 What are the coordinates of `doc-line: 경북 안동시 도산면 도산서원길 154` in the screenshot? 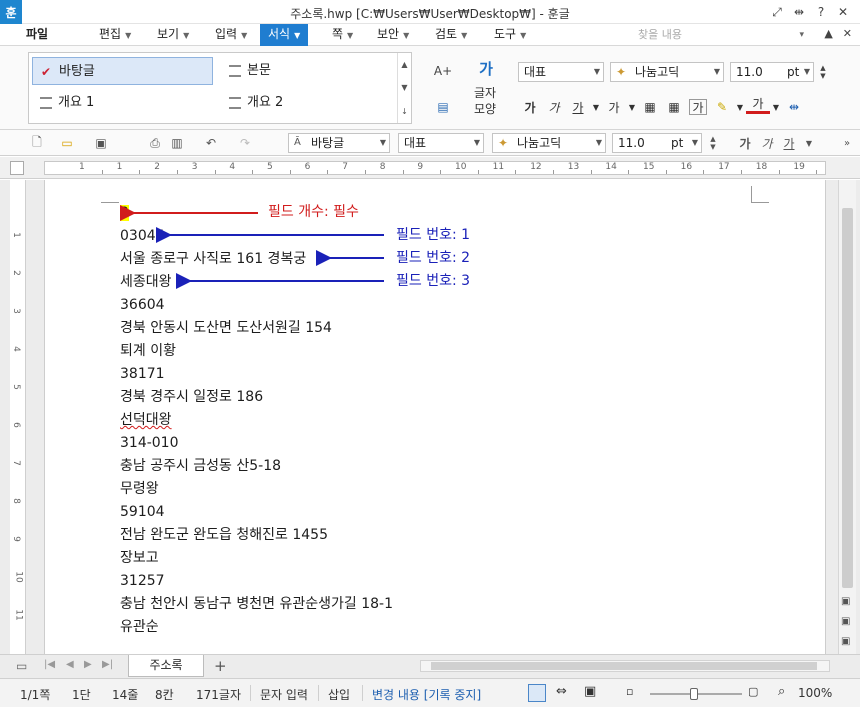 It's located at (226, 328).